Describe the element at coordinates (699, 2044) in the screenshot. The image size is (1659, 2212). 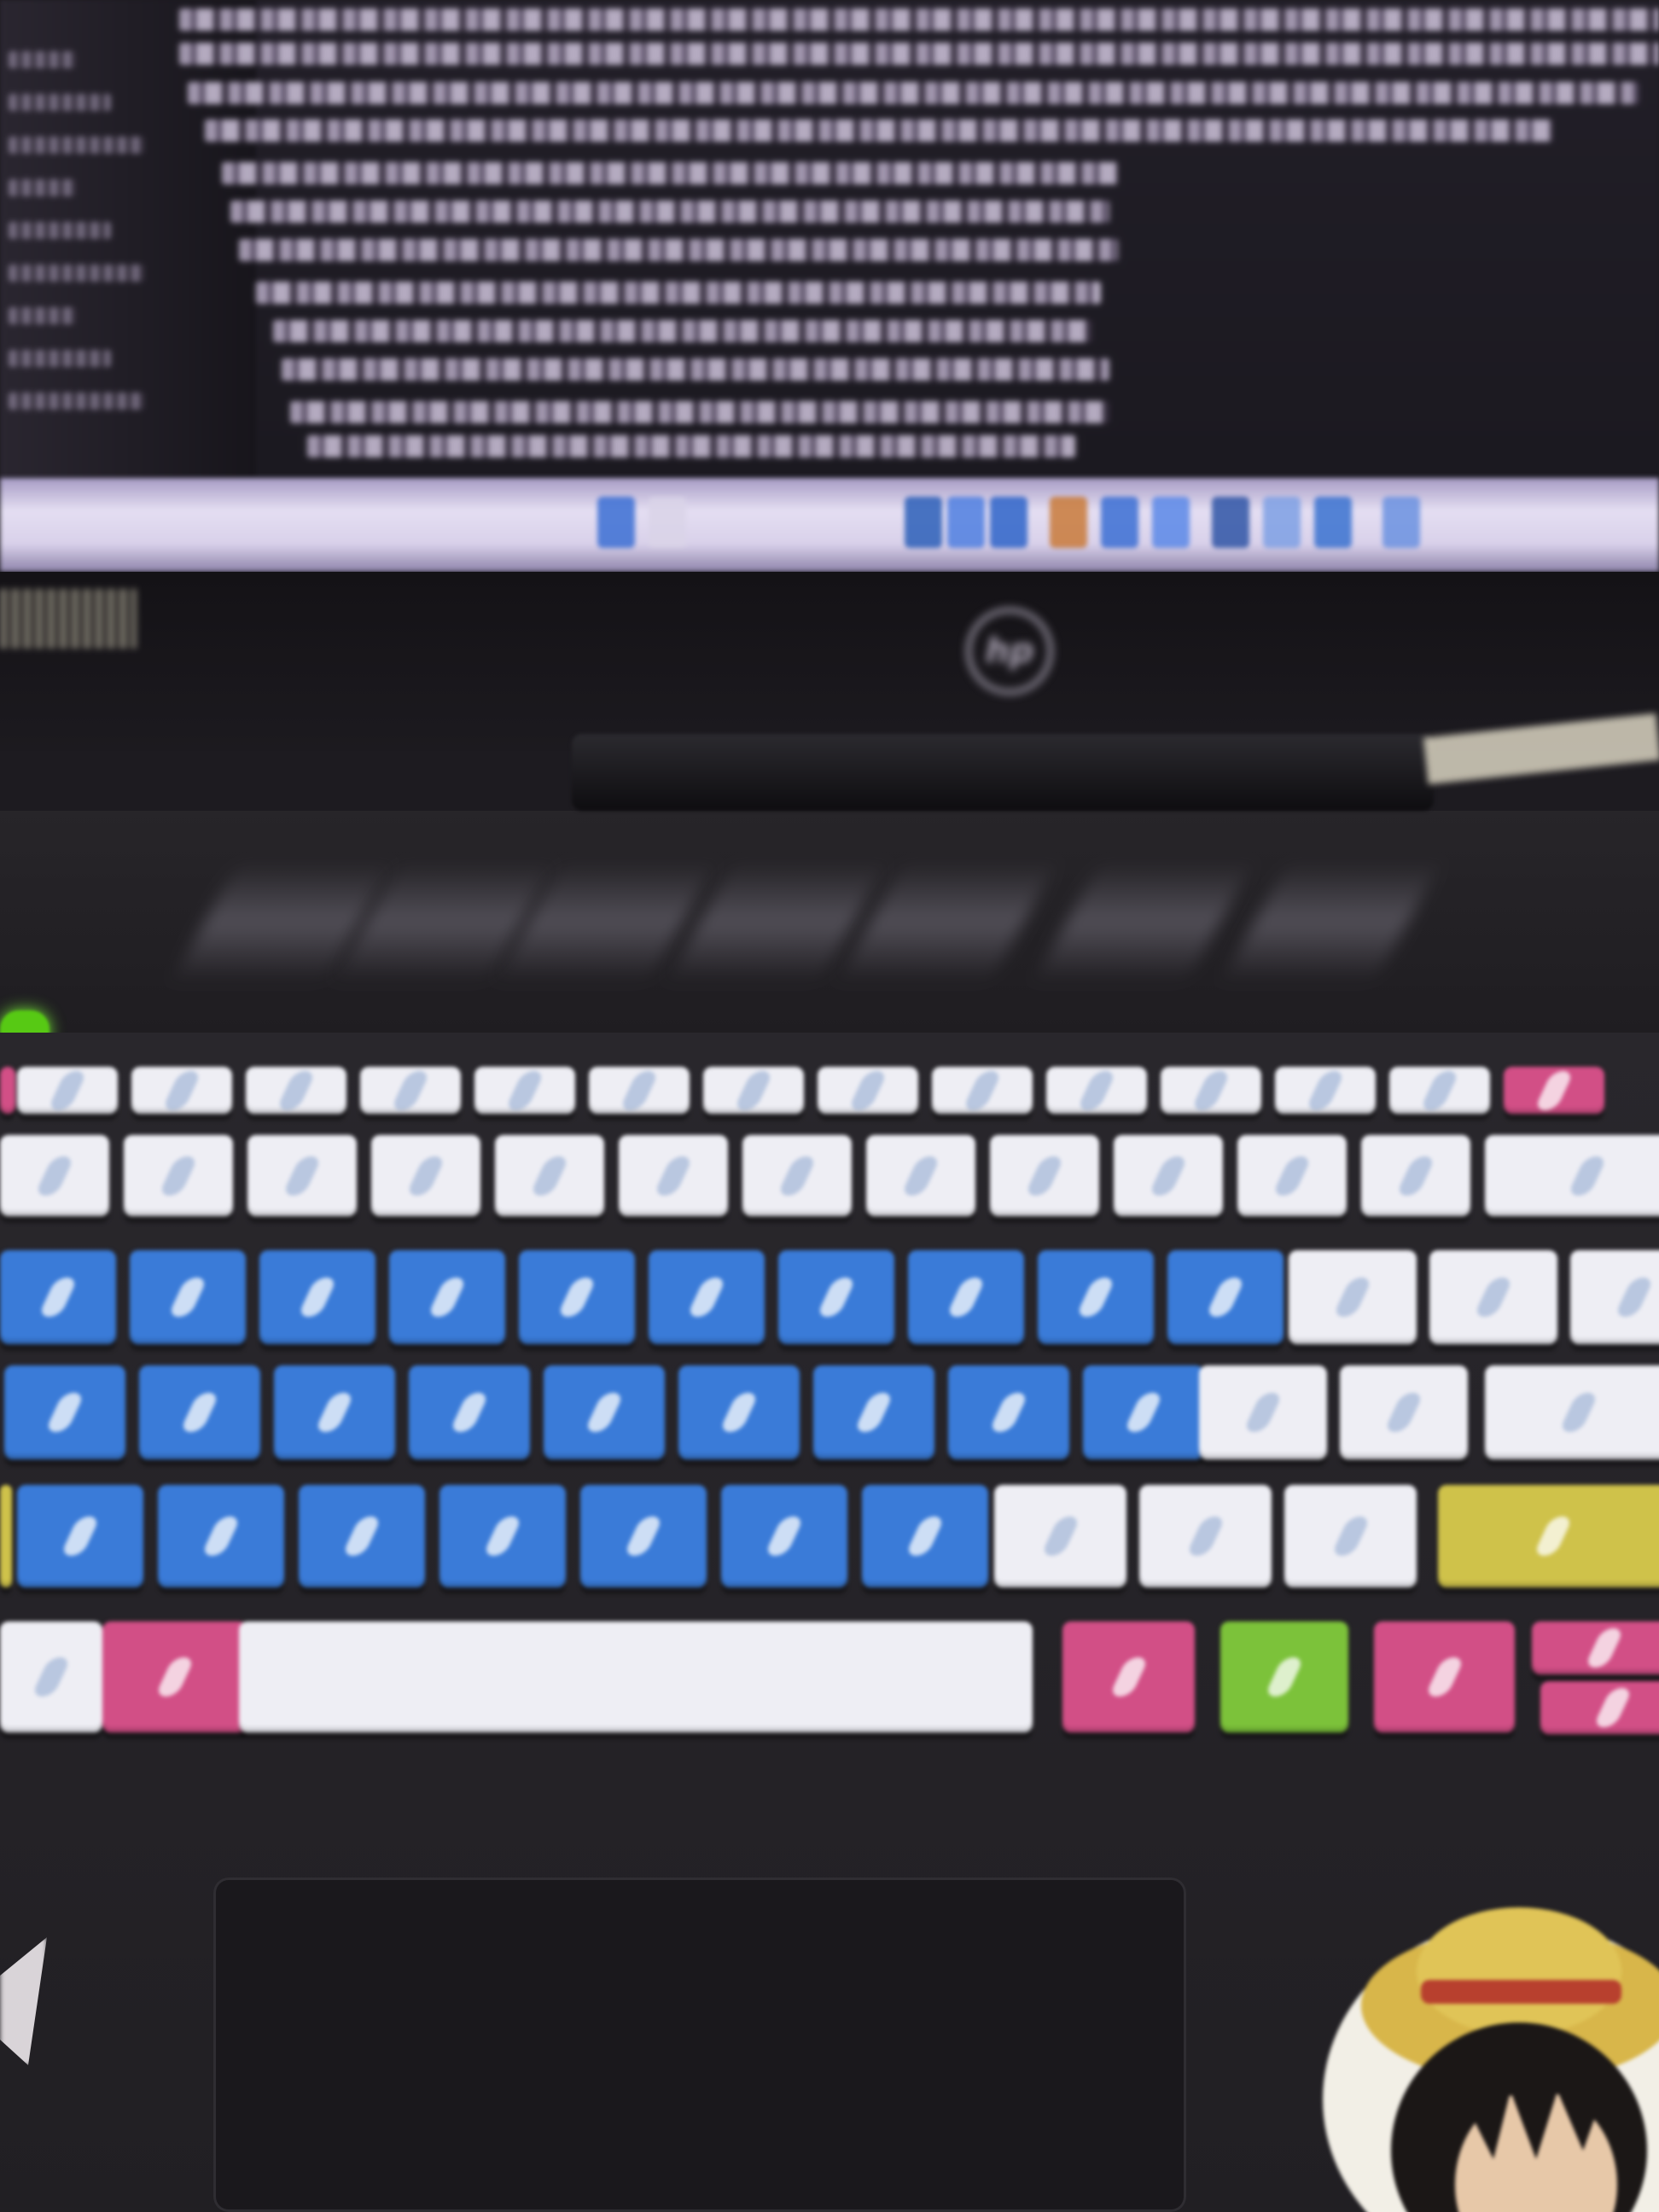
I see `touchpad` at that location.